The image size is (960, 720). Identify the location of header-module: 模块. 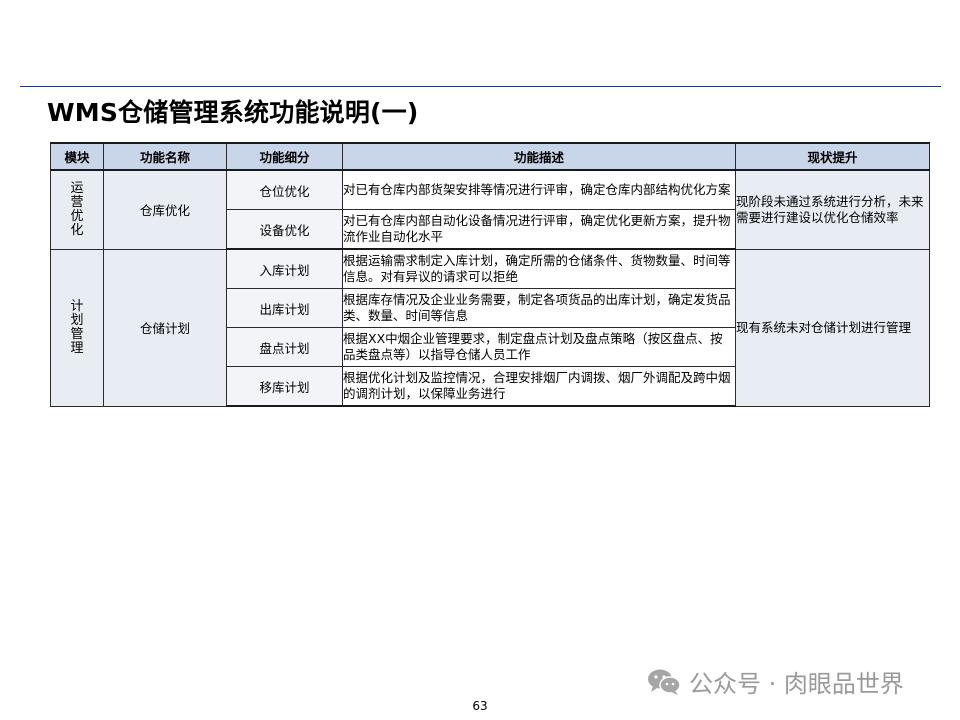
(77, 156).